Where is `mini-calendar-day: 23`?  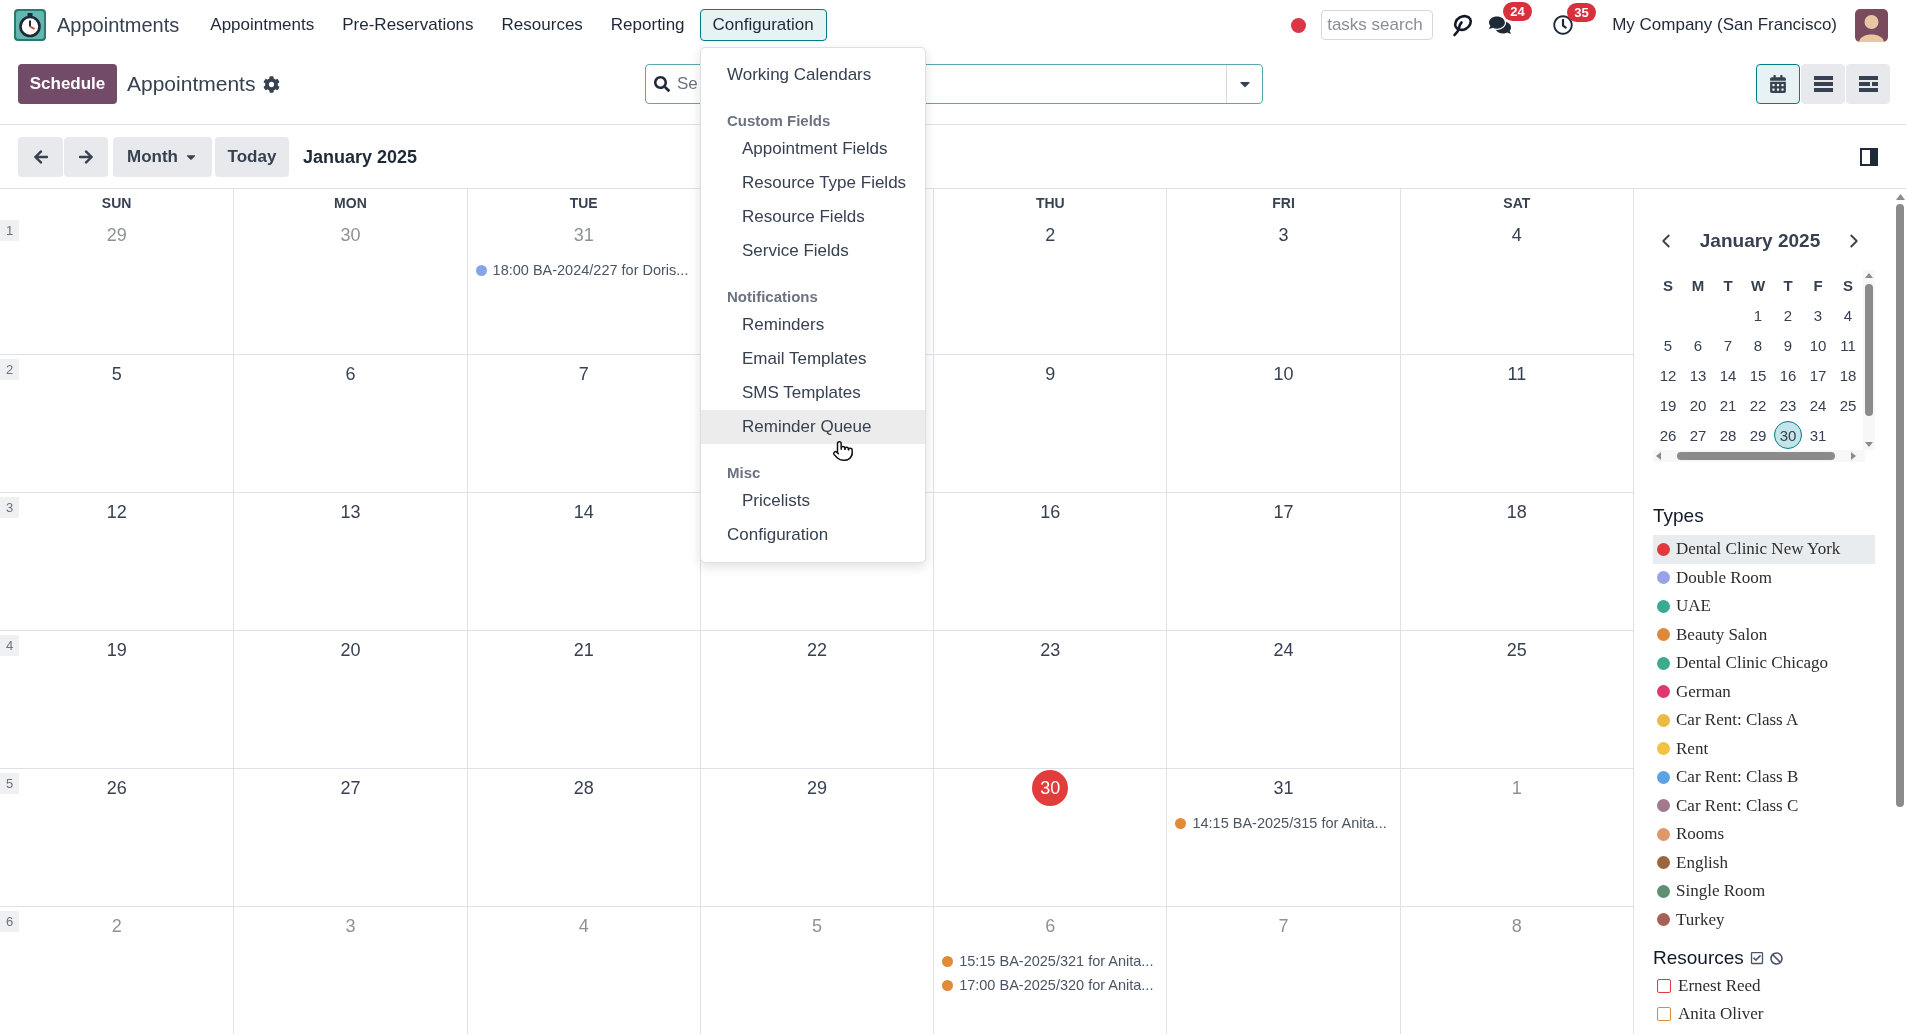 mini-calendar-day: 23 is located at coordinates (1788, 405).